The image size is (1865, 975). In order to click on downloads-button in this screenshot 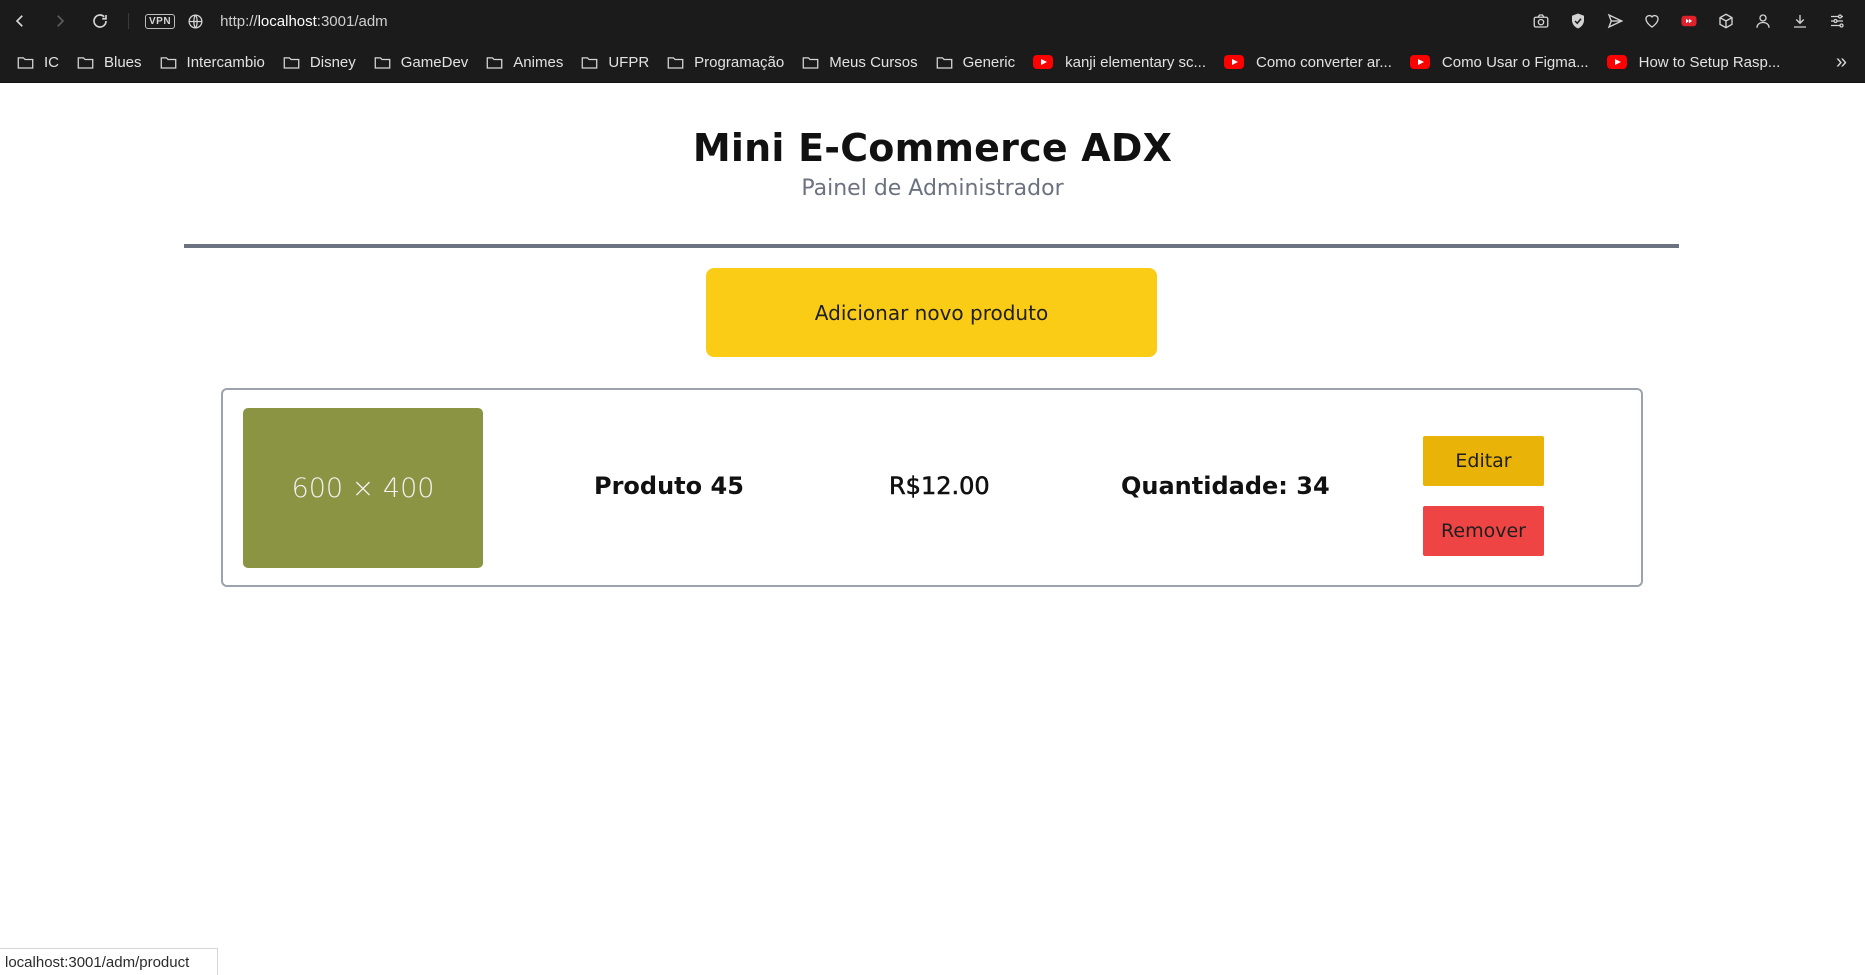, I will do `click(1799, 21)`.